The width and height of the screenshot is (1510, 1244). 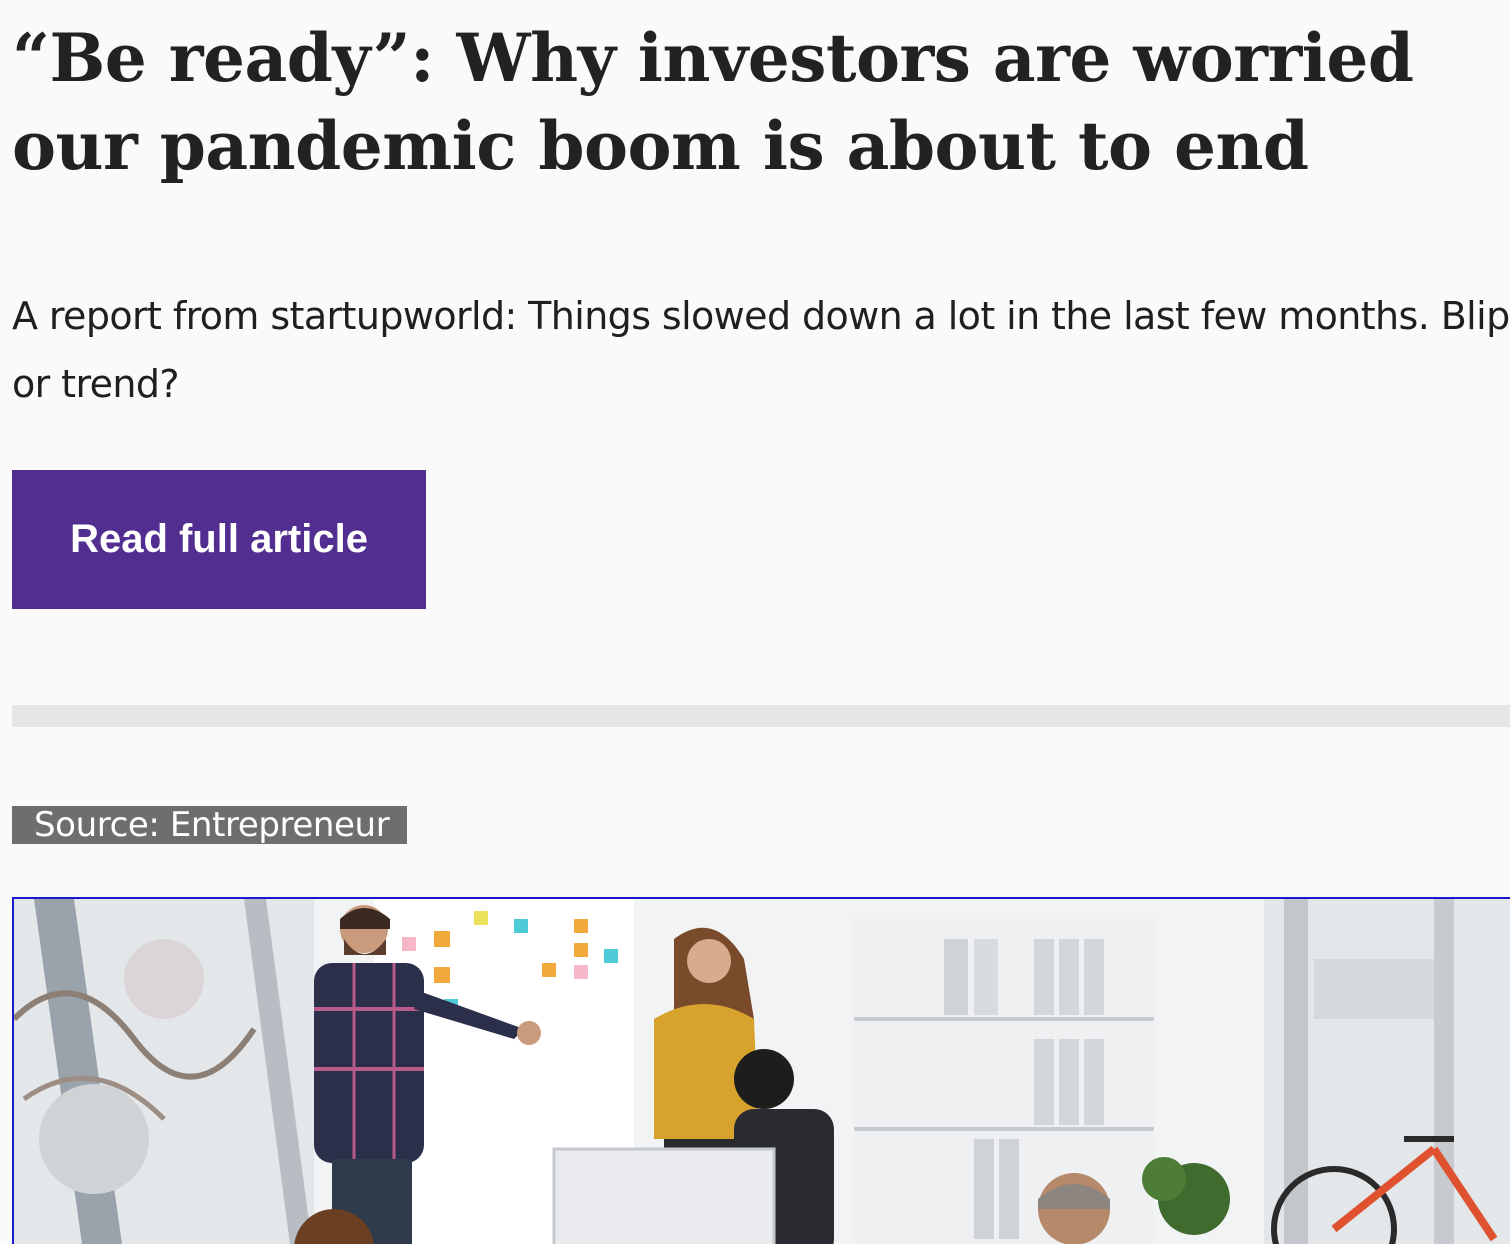 I want to click on read-full-article-button: Read full article, so click(x=219, y=539).